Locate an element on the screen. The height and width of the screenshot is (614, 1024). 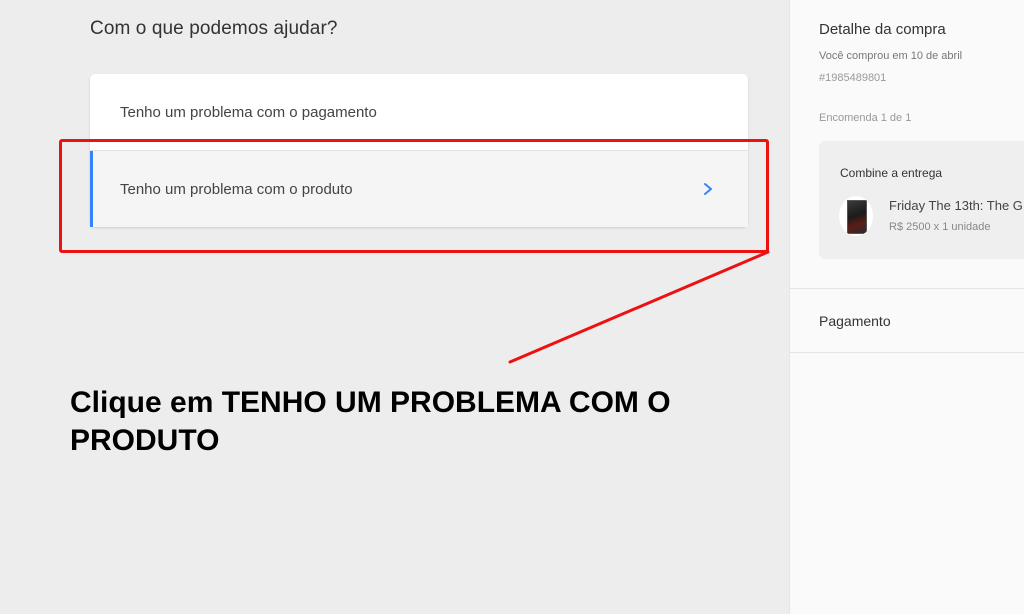
shipping-title: Combine a entrega is located at coordinates (891, 173).